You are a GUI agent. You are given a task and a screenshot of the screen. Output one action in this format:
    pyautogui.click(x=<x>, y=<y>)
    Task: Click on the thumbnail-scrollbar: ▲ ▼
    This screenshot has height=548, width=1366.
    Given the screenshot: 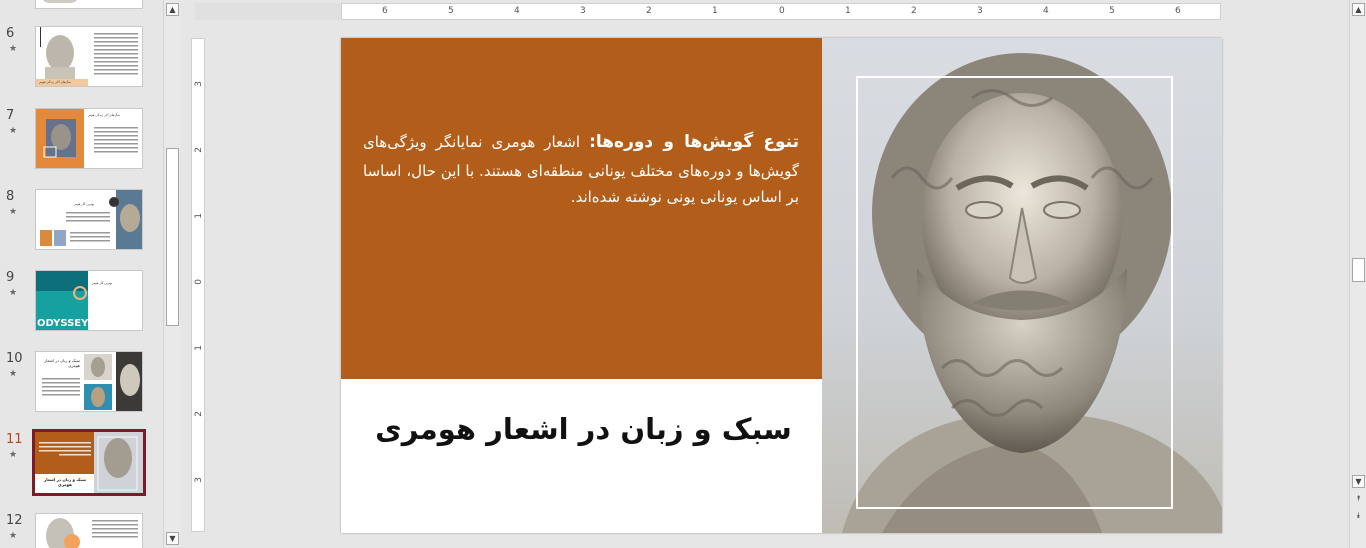 What is the action you would take?
    pyautogui.click(x=171, y=274)
    